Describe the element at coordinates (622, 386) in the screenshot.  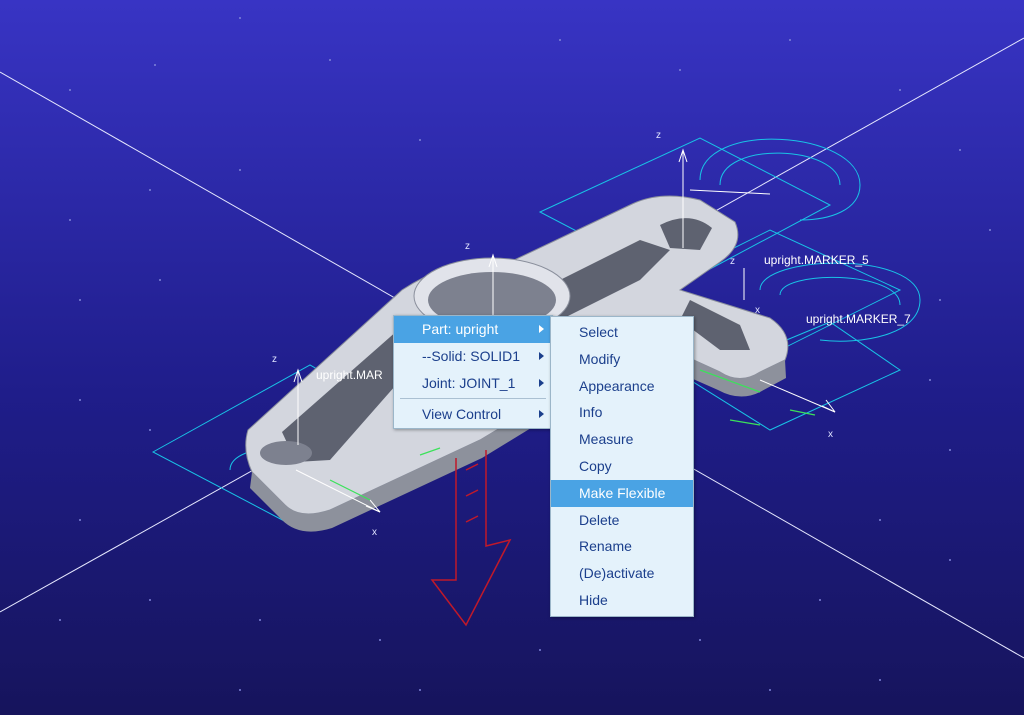
I see `submenu-item-appearance: Appearance` at that location.